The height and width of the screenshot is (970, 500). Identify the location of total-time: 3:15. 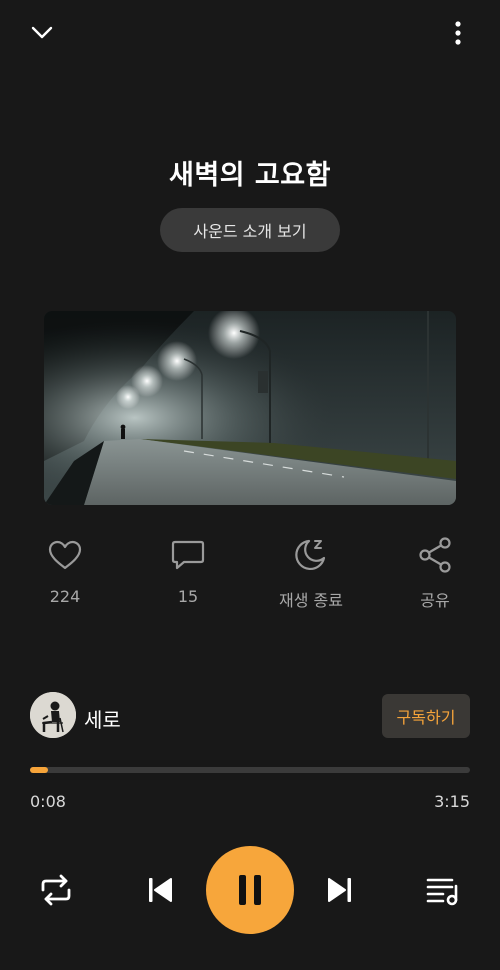
(452, 801).